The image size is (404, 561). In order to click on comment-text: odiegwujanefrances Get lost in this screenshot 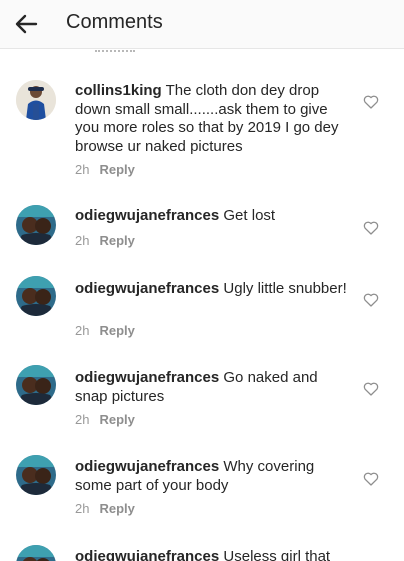, I will do `click(212, 216)`.